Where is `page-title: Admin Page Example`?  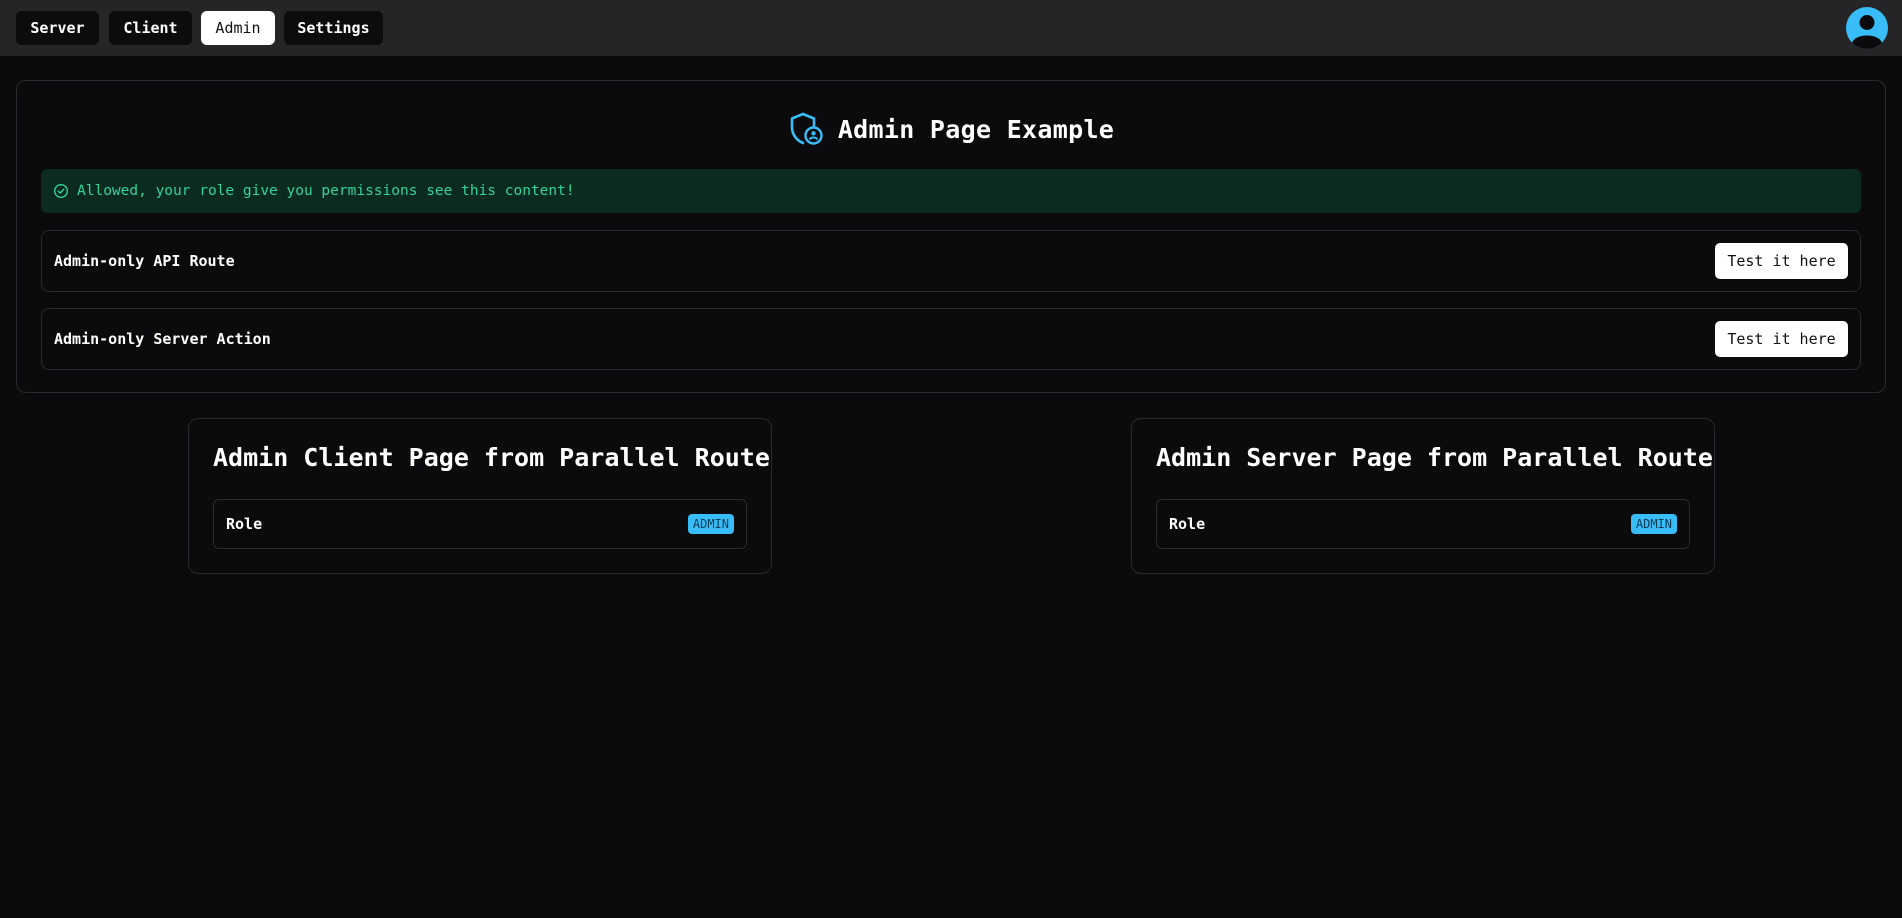 page-title: Admin Page Example is located at coordinates (976, 129).